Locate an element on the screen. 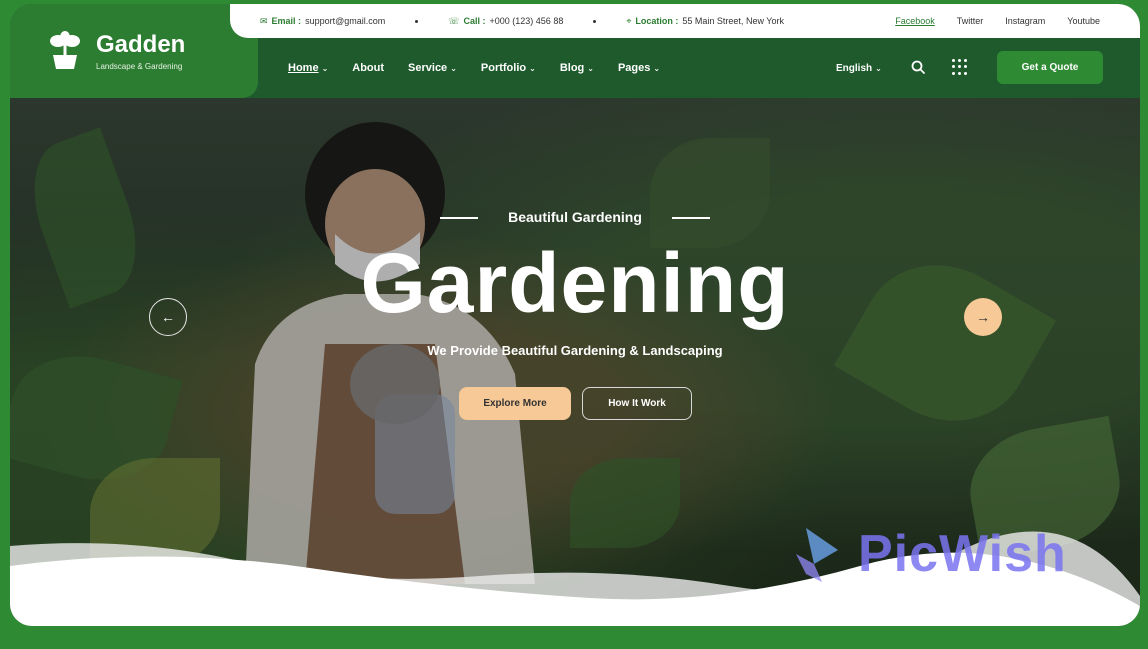 This screenshot has height=649, width=1148. call-info: ☏ Call : +000 (123) 456 88 is located at coordinates (505, 21).